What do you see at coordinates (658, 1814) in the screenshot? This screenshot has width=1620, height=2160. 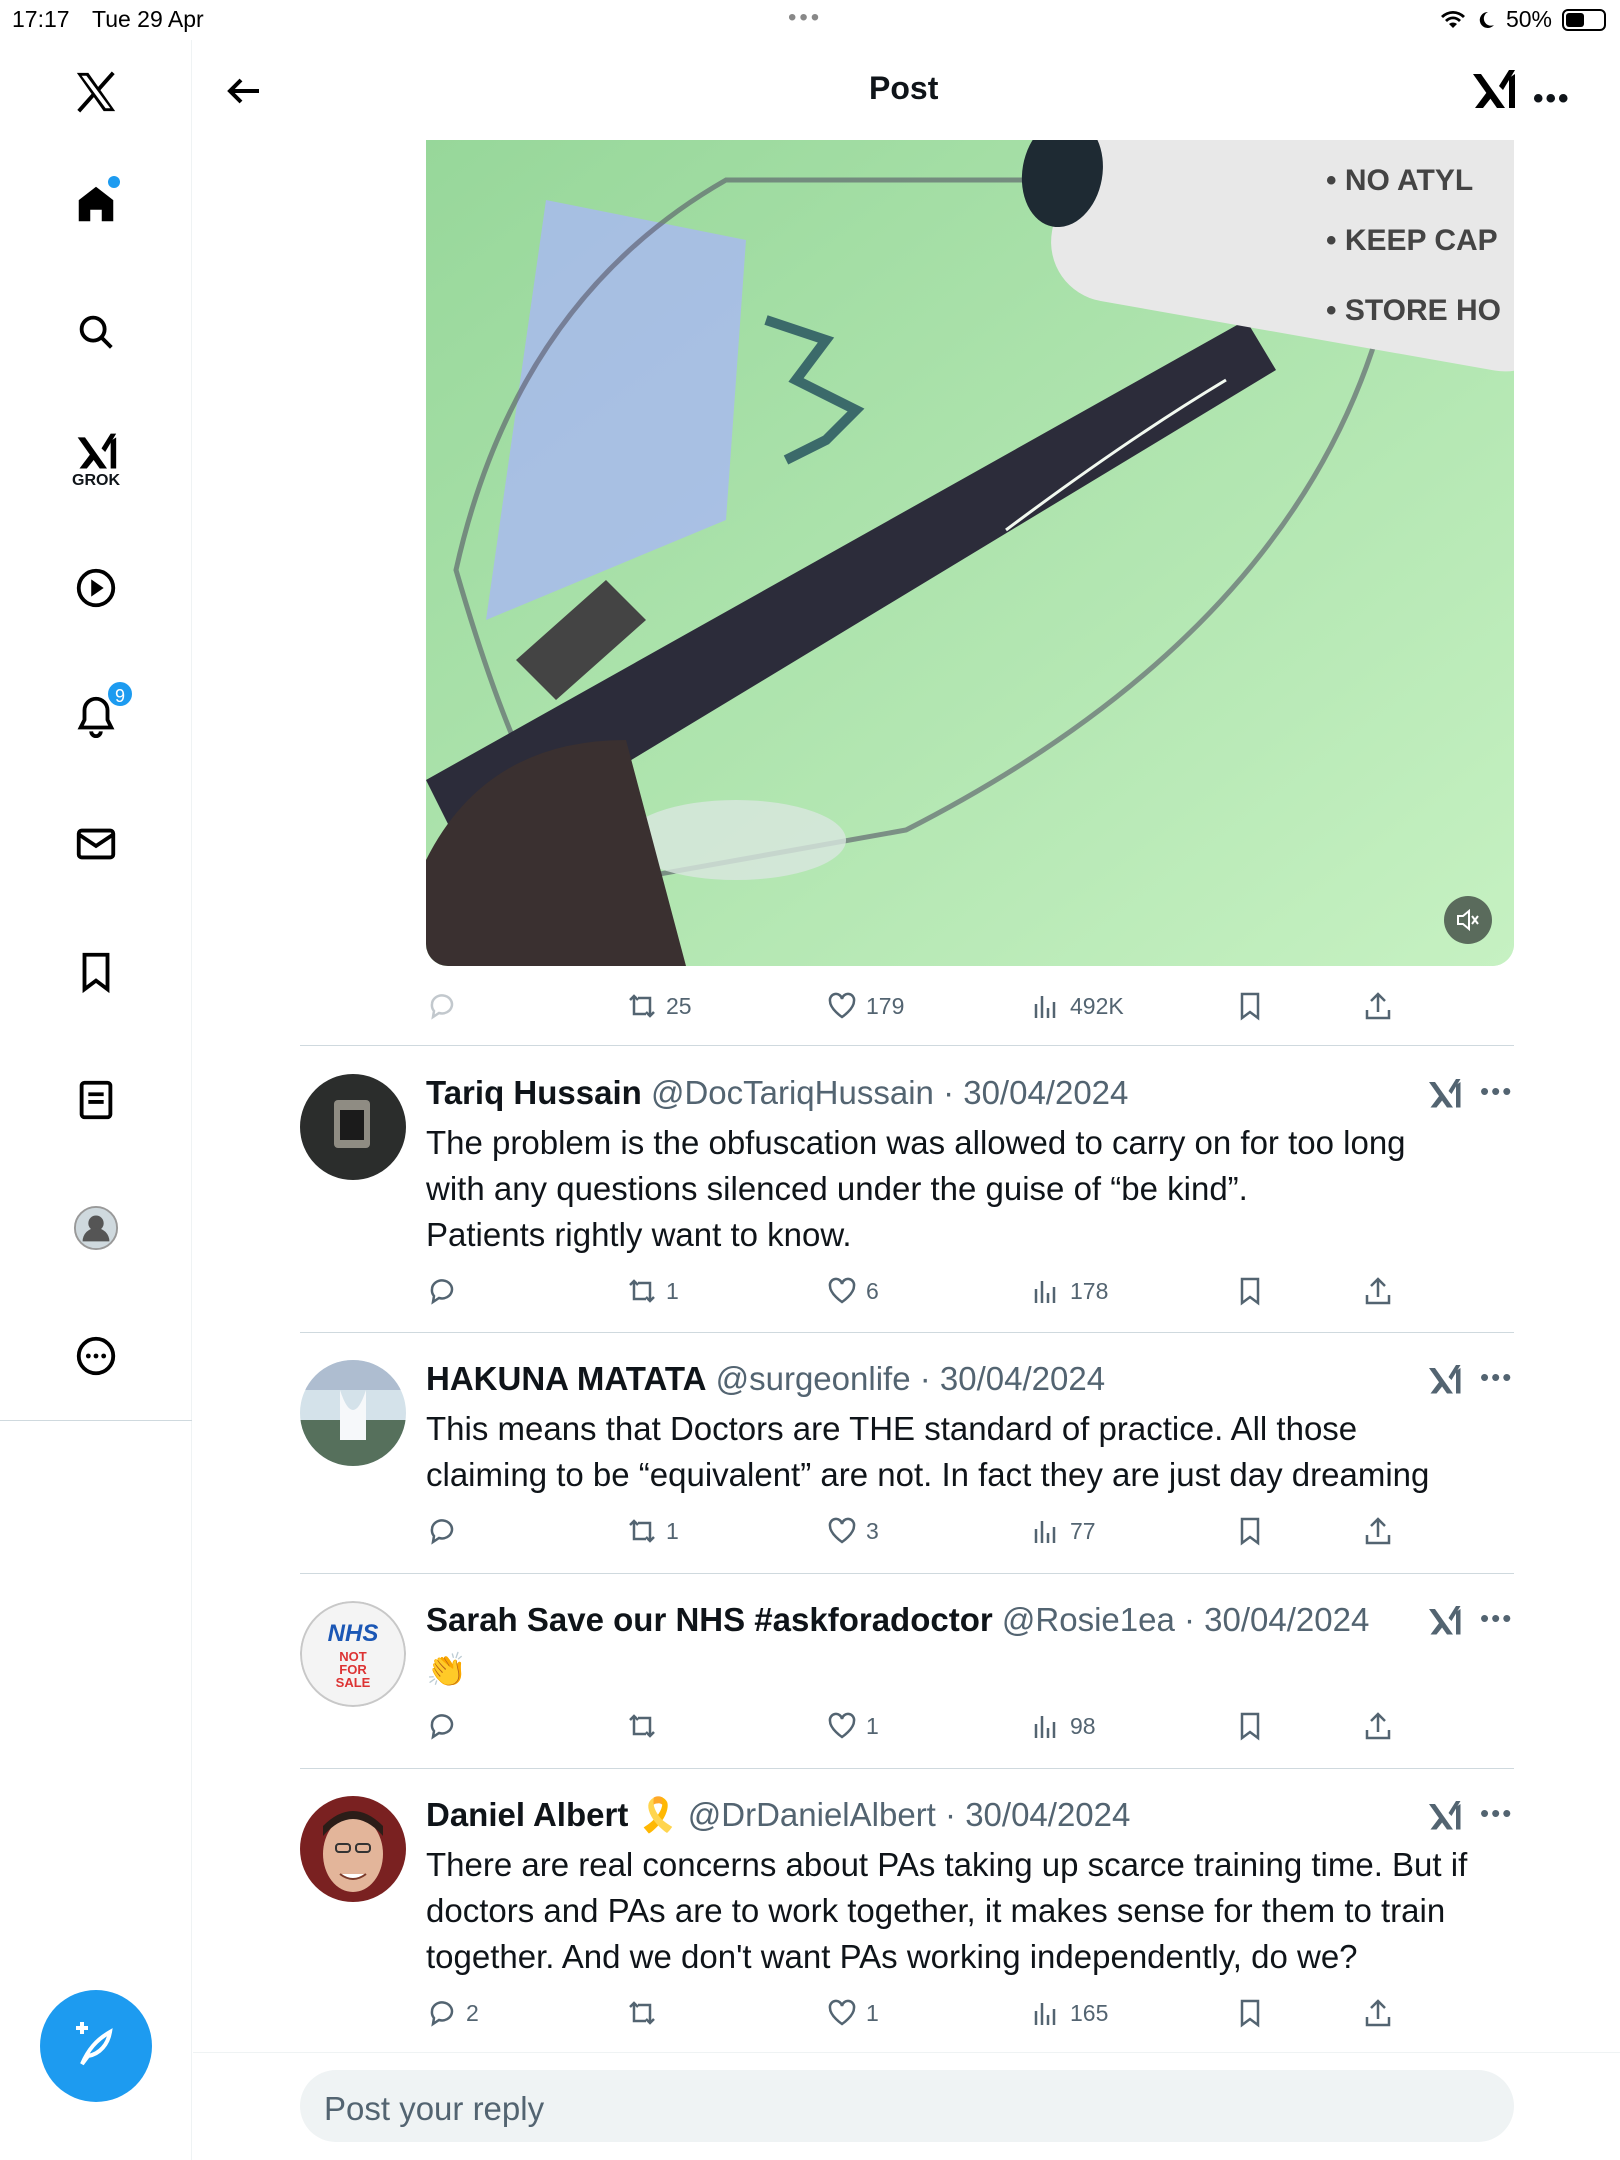 I see `ribbon-emoji: 🎗️` at bounding box center [658, 1814].